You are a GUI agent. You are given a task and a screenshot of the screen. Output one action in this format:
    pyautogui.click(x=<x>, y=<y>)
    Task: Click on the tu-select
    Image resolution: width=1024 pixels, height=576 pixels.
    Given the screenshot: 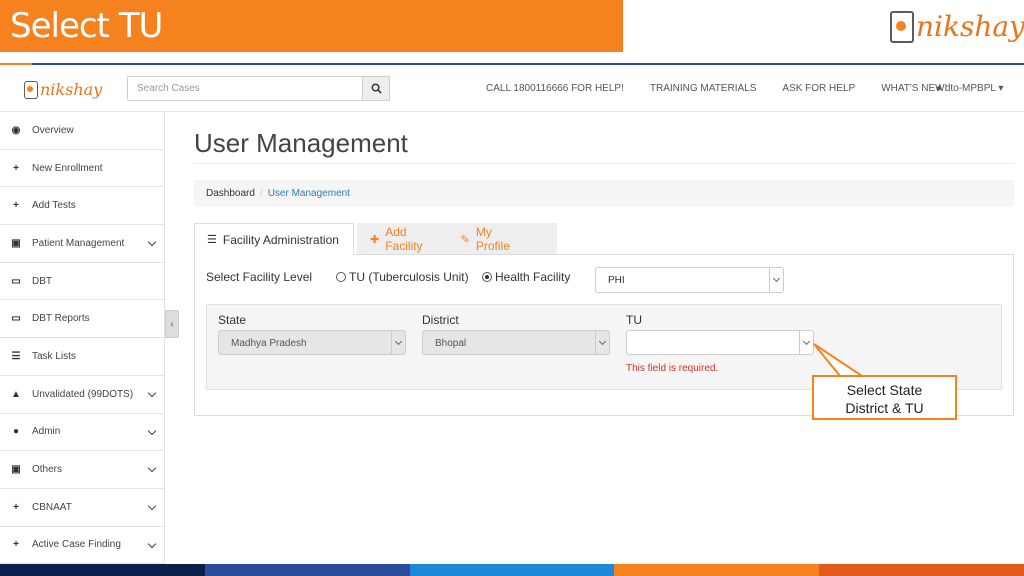 What is the action you would take?
    pyautogui.click(x=720, y=342)
    